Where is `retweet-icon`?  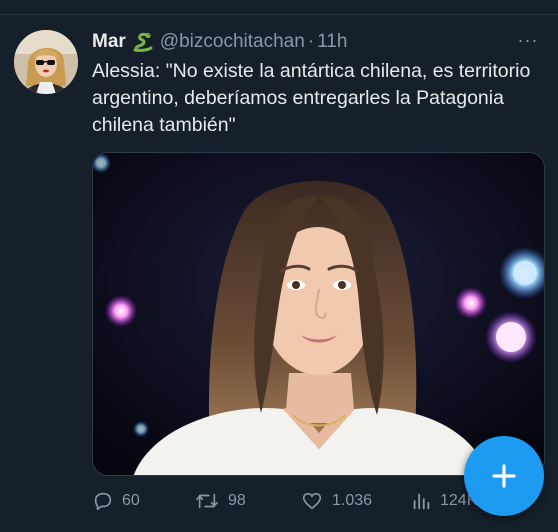
retweet-icon is located at coordinates (207, 501).